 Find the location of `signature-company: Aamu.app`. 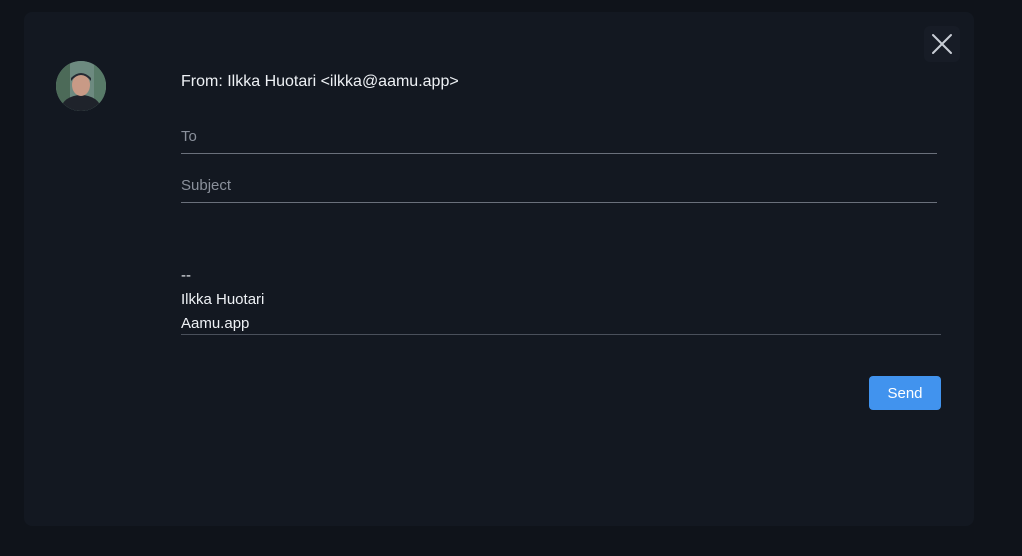

signature-company: Aamu.app is located at coordinates (215, 323).